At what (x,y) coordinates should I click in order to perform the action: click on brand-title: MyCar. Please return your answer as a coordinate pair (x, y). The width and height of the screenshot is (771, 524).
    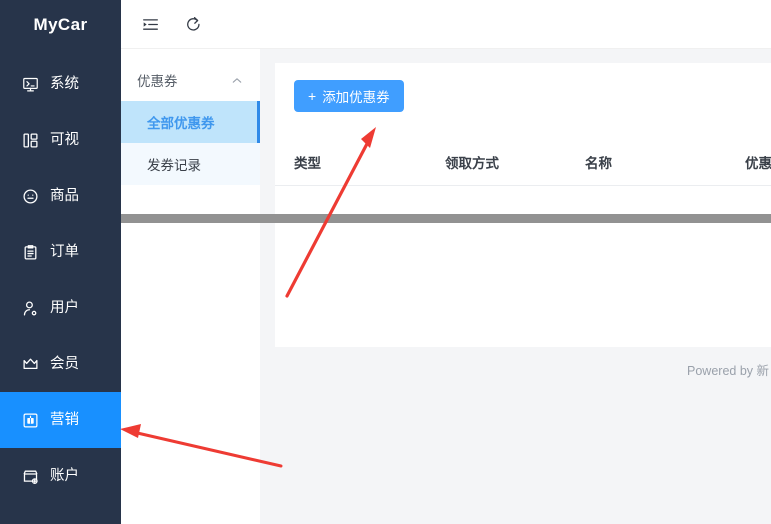
    Looking at the image, I should click on (60, 24).